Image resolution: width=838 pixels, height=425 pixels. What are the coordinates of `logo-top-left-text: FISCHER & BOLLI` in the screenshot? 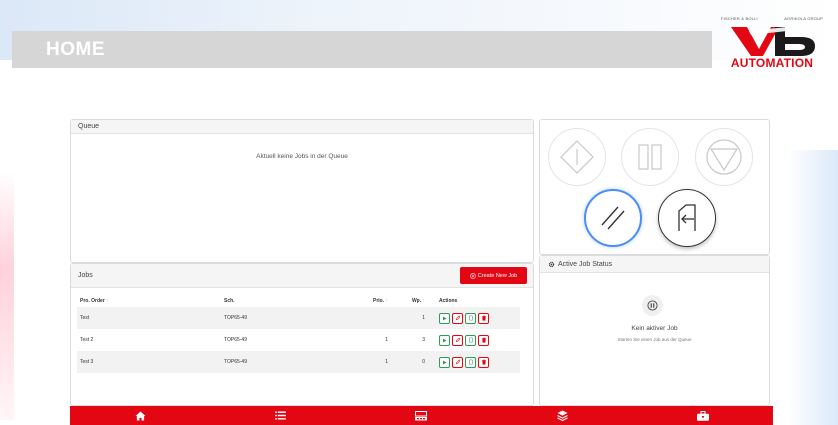 It's located at (739, 18).